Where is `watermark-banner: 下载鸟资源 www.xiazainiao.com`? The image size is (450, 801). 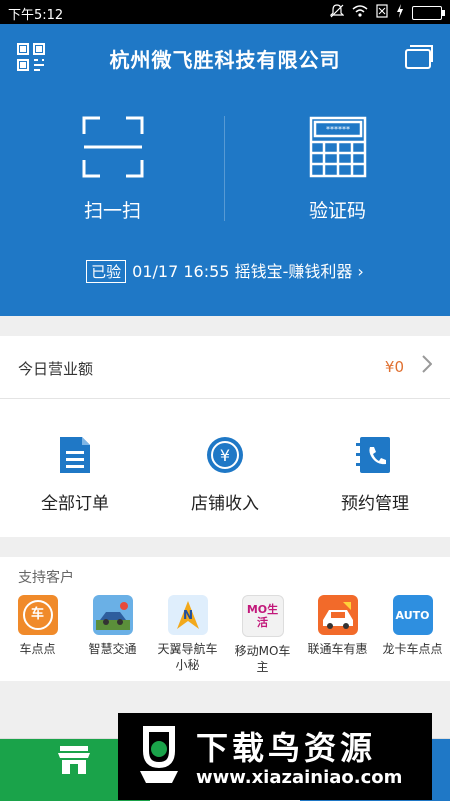 watermark-banner: 下载鸟资源 www.xiazainiao.com is located at coordinates (275, 756).